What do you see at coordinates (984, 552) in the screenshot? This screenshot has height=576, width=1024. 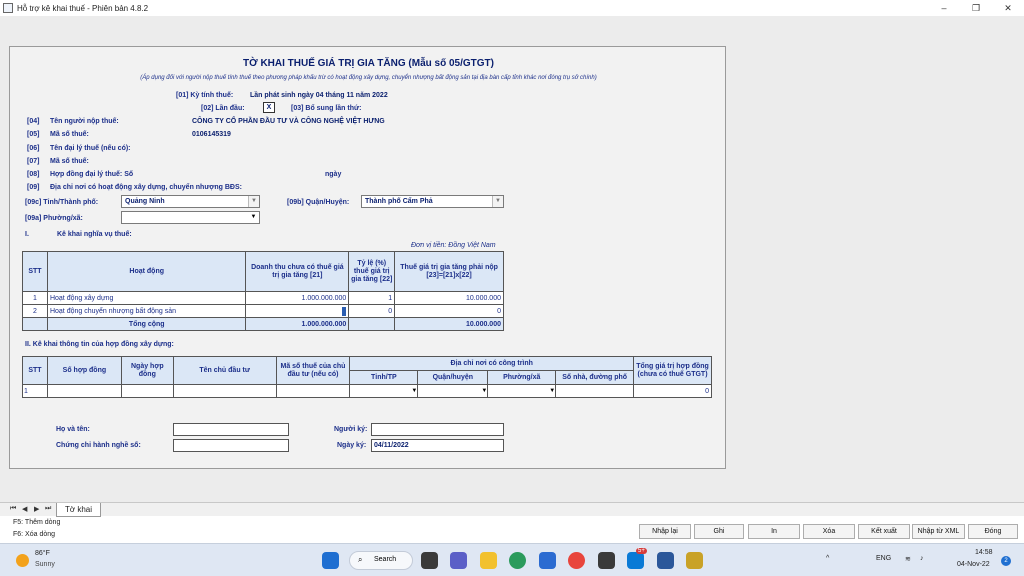 I see `clock-time: 14:58` at bounding box center [984, 552].